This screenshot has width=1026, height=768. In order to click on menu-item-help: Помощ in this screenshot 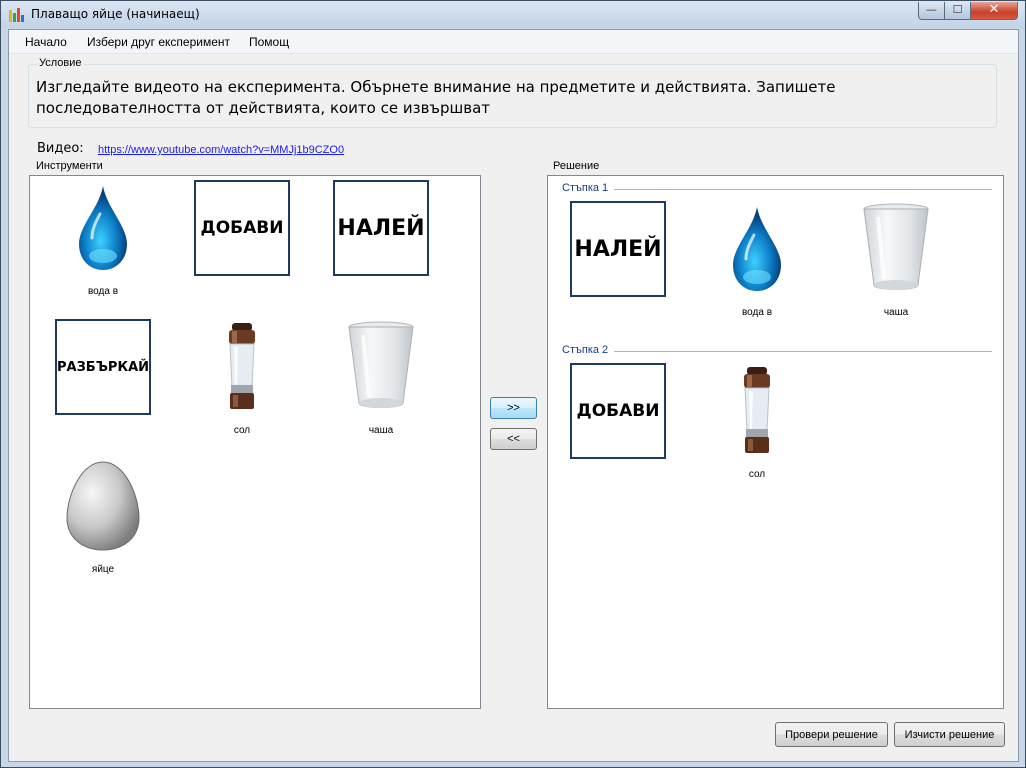, I will do `click(269, 42)`.